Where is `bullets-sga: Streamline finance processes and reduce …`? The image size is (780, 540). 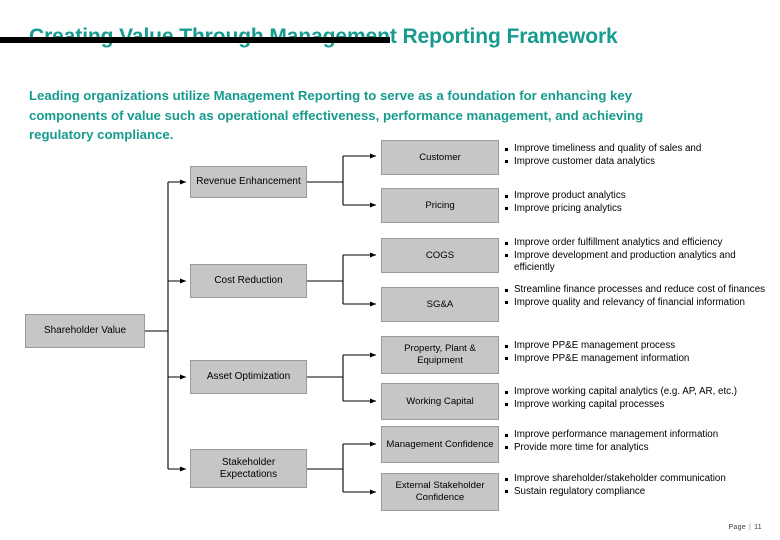
bullets-sga: Streamline finance processes and reduce … is located at coordinates (641, 297).